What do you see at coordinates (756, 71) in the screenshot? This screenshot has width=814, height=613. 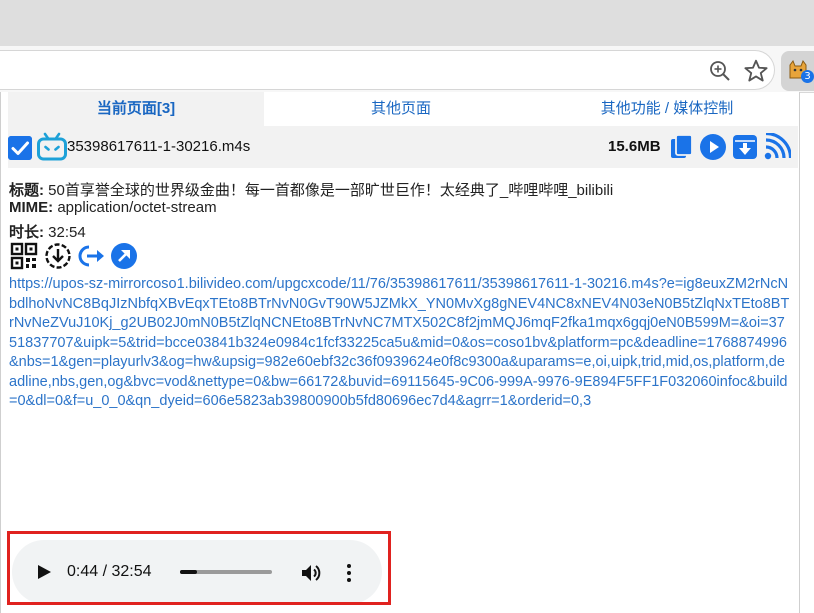 I see `bookmark-star-icon` at bounding box center [756, 71].